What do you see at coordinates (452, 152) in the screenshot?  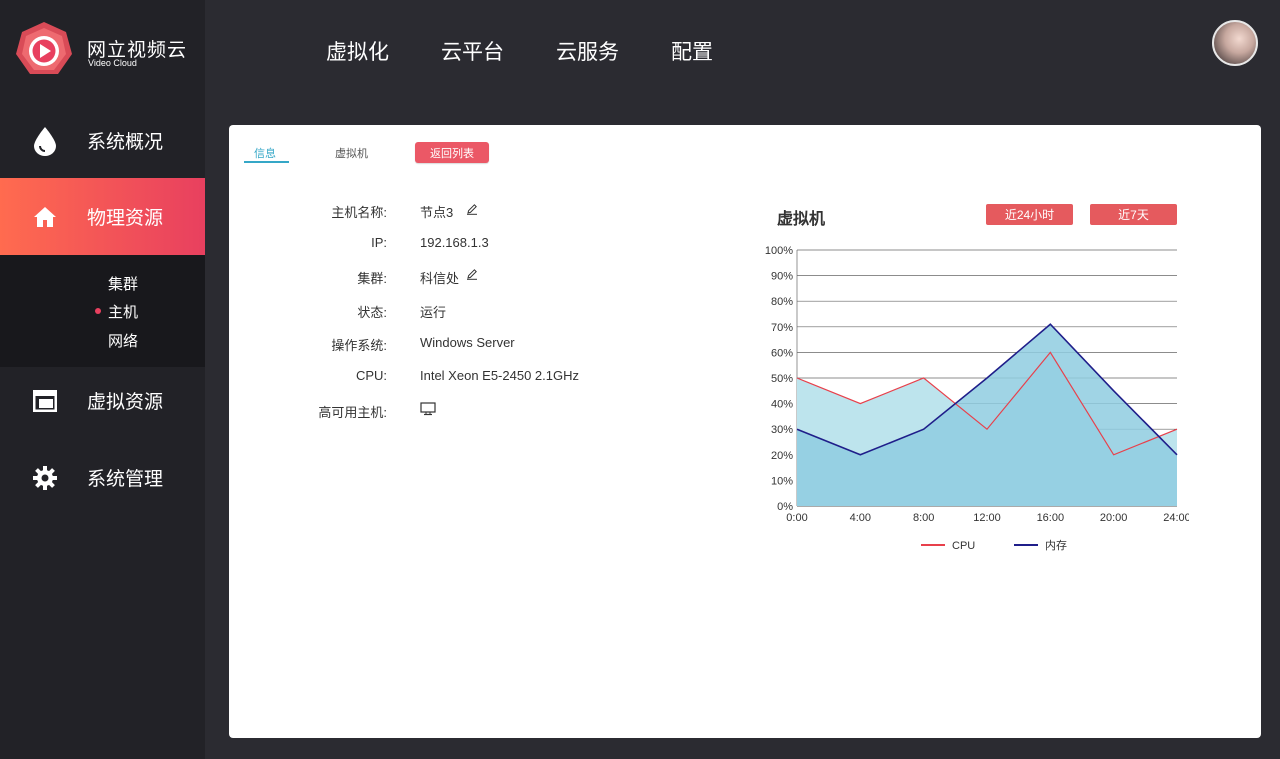 I see `back-to-list-button: 返回列表` at bounding box center [452, 152].